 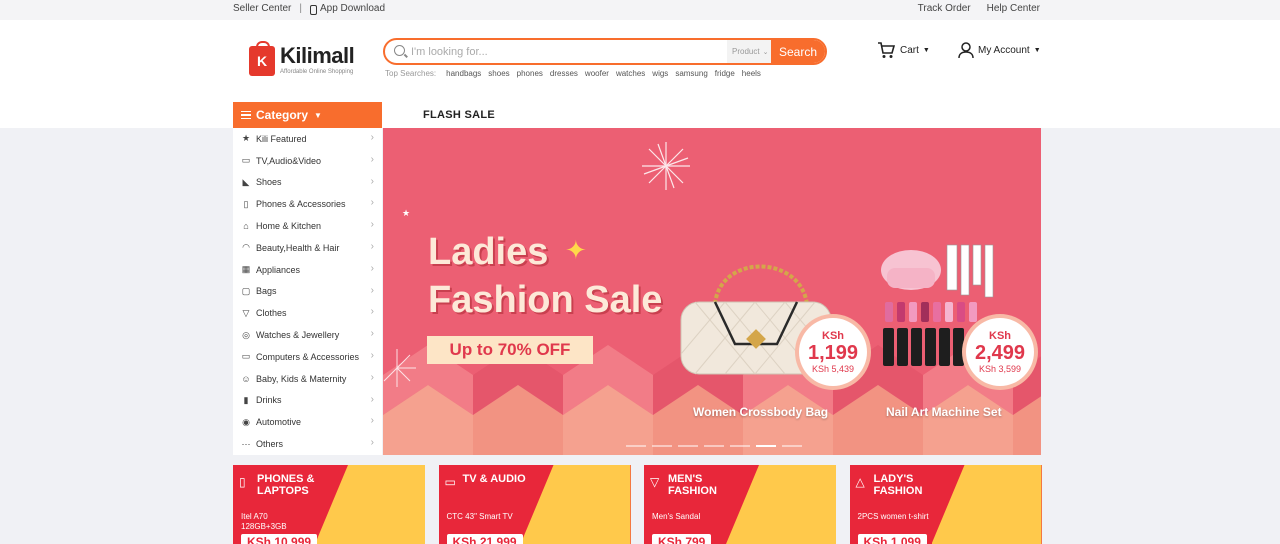 What do you see at coordinates (459, 115) in the screenshot?
I see `flash-sale-tab: FLASH SALE` at bounding box center [459, 115].